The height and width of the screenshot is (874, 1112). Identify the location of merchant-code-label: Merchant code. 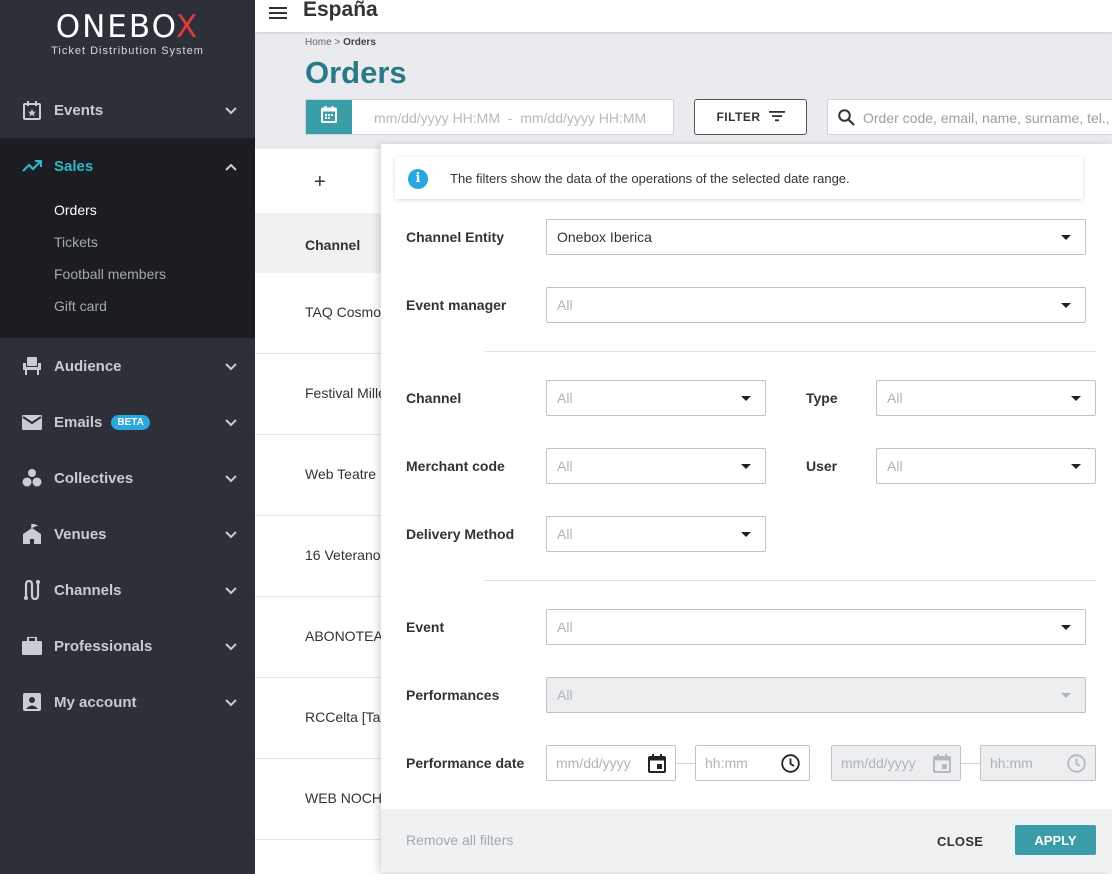
(455, 466).